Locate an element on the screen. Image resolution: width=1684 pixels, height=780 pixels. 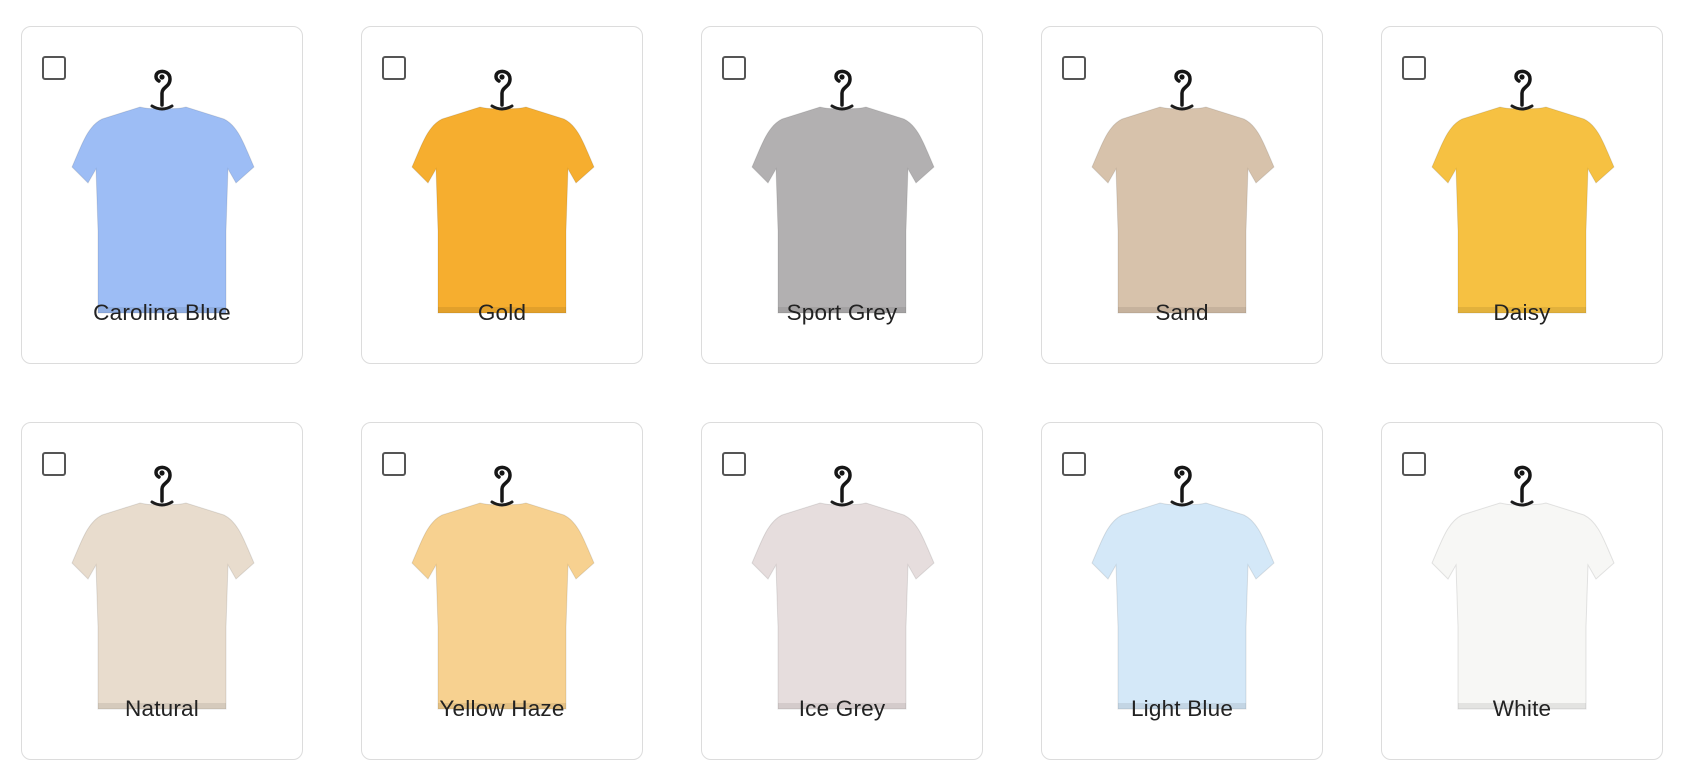
color-name-label: Gold is located at coordinates (502, 312).